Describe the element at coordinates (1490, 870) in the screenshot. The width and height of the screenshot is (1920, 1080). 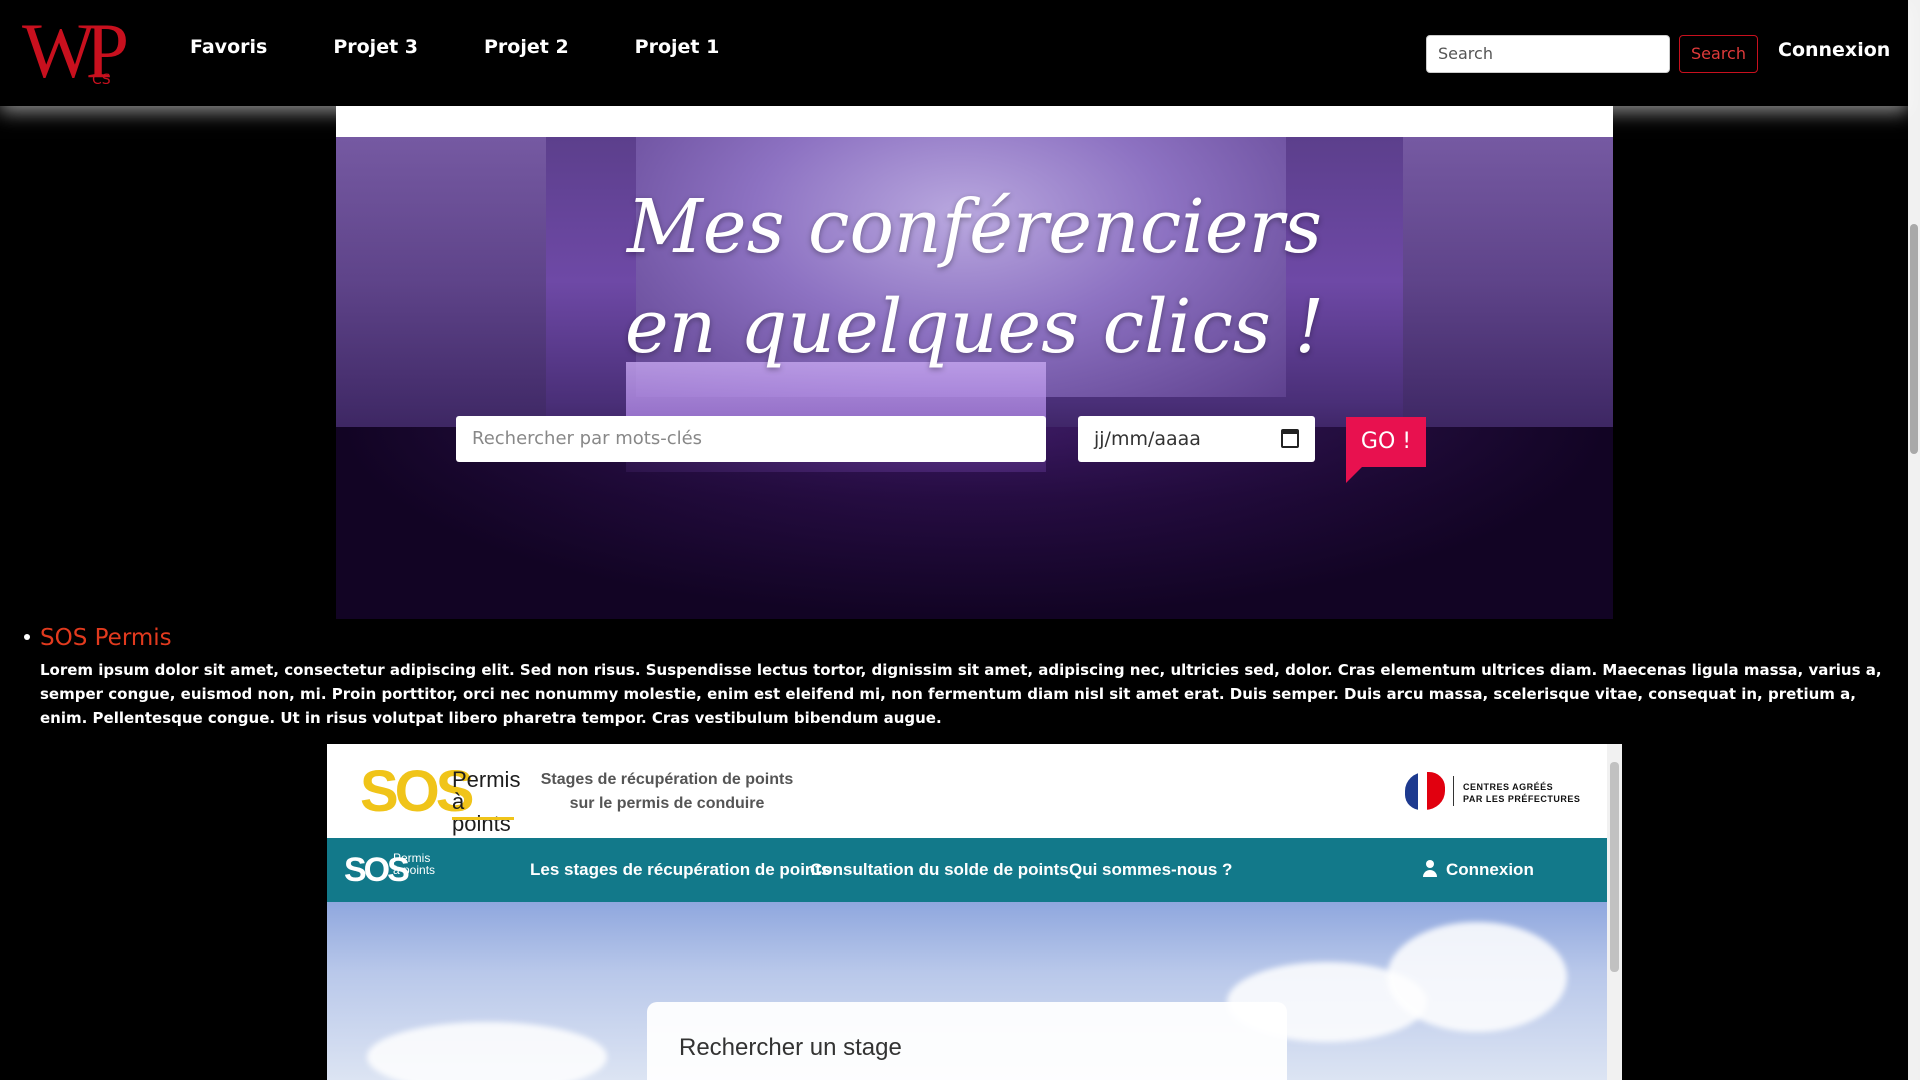
I see `embedded-nav-connexion: Connexion` at that location.